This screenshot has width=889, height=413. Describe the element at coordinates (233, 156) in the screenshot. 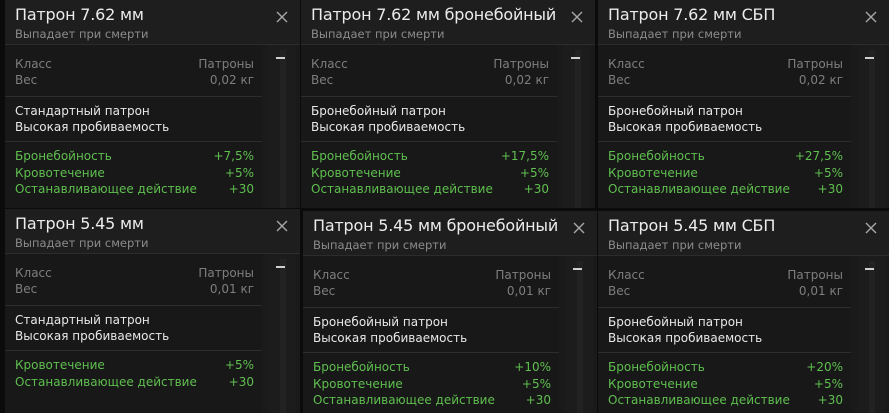

I see `stat-value: +7,5%` at that location.